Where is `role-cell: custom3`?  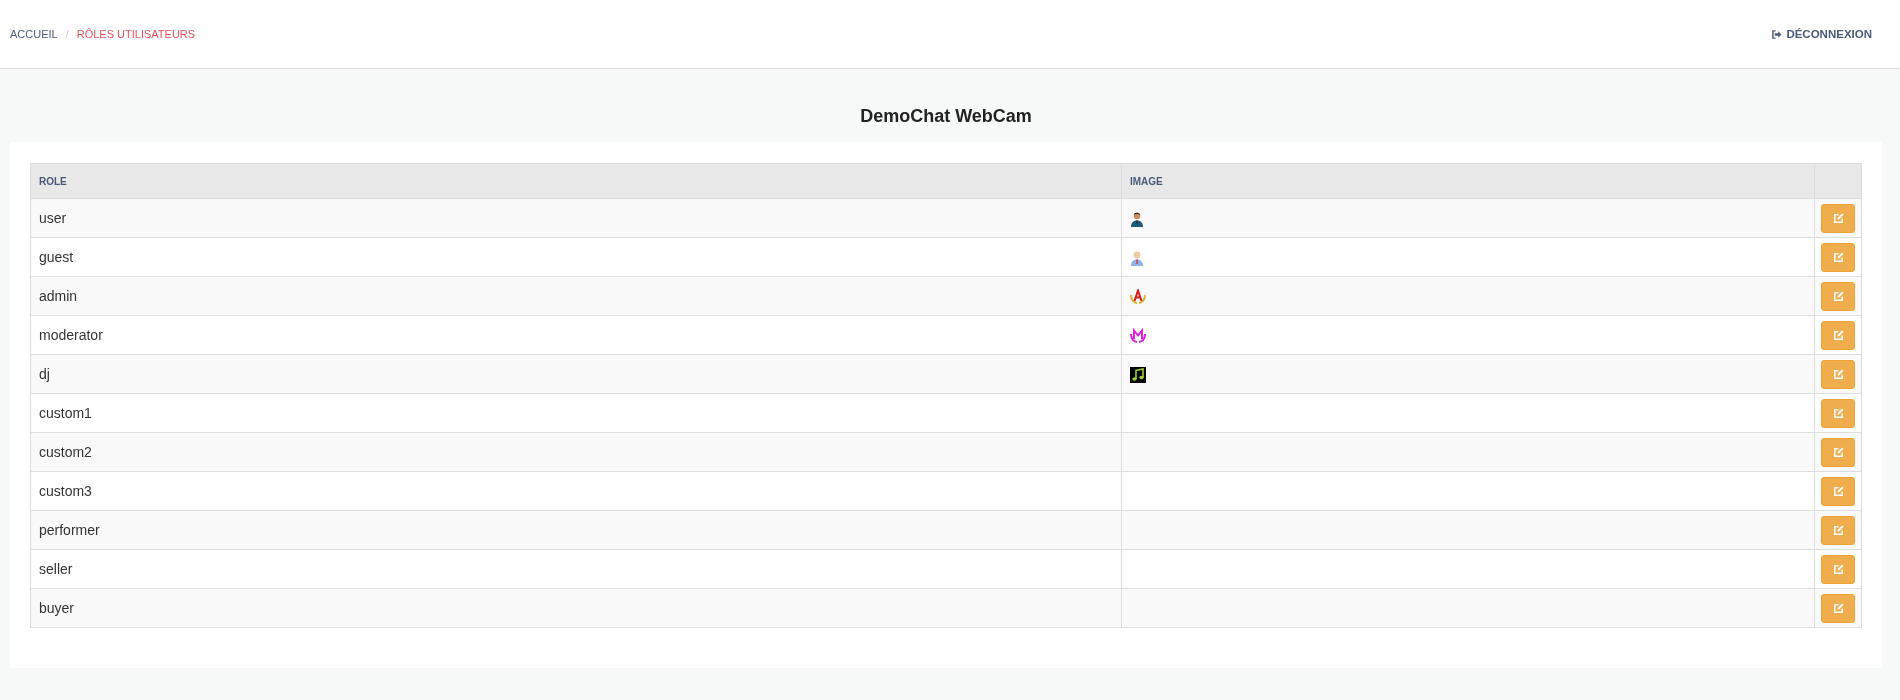 role-cell: custom3 is located at coordinates (576, 491).